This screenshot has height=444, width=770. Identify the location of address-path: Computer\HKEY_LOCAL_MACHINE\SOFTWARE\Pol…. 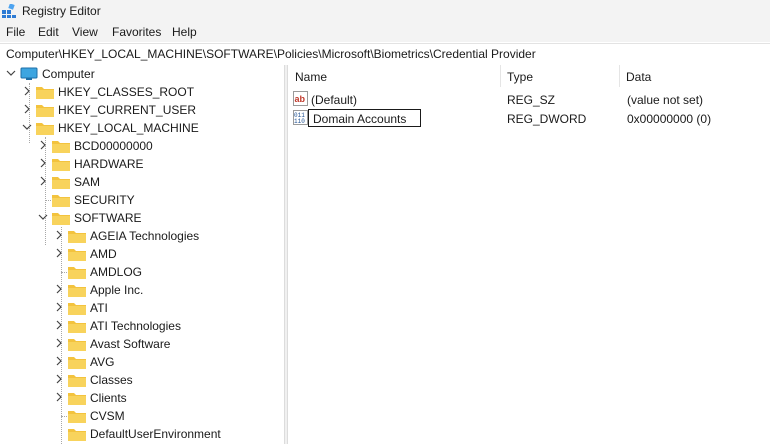
(271, 54).